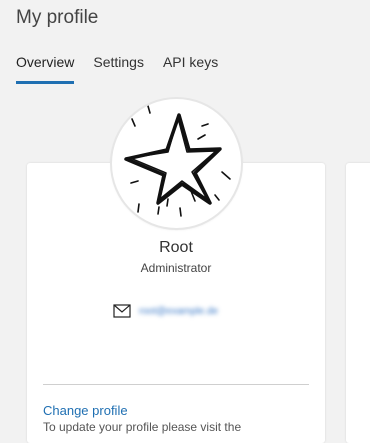 The image size is (370, 443). What do you see at coordinates (45, 69) in the screenshot?
I see `tab-overview: Overview` at bounding box center [45, 69].